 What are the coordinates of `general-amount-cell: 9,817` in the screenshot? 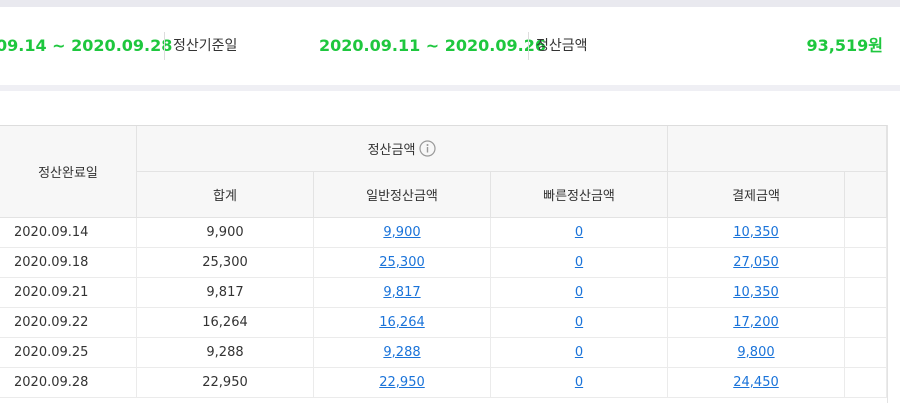 It's located at (402, 292).